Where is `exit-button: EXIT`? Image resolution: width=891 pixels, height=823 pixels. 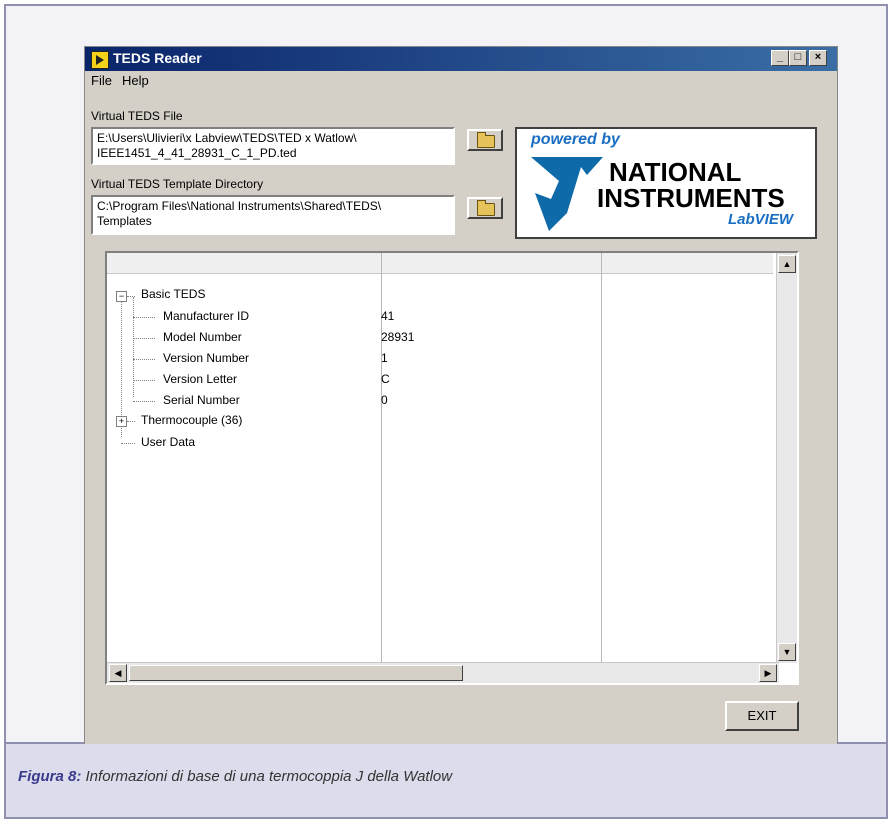 exit-button: EXIT is located at coordinates (762, 716).